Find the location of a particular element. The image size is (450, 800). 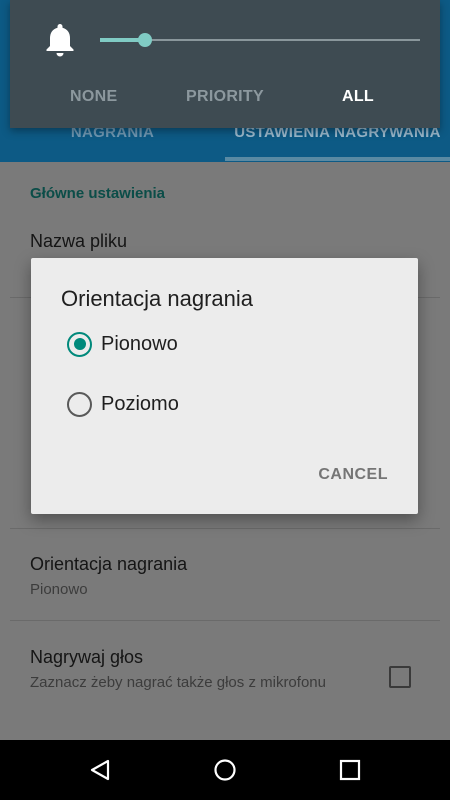

mode-none-button: NONE is located at coordinates (93, 97).